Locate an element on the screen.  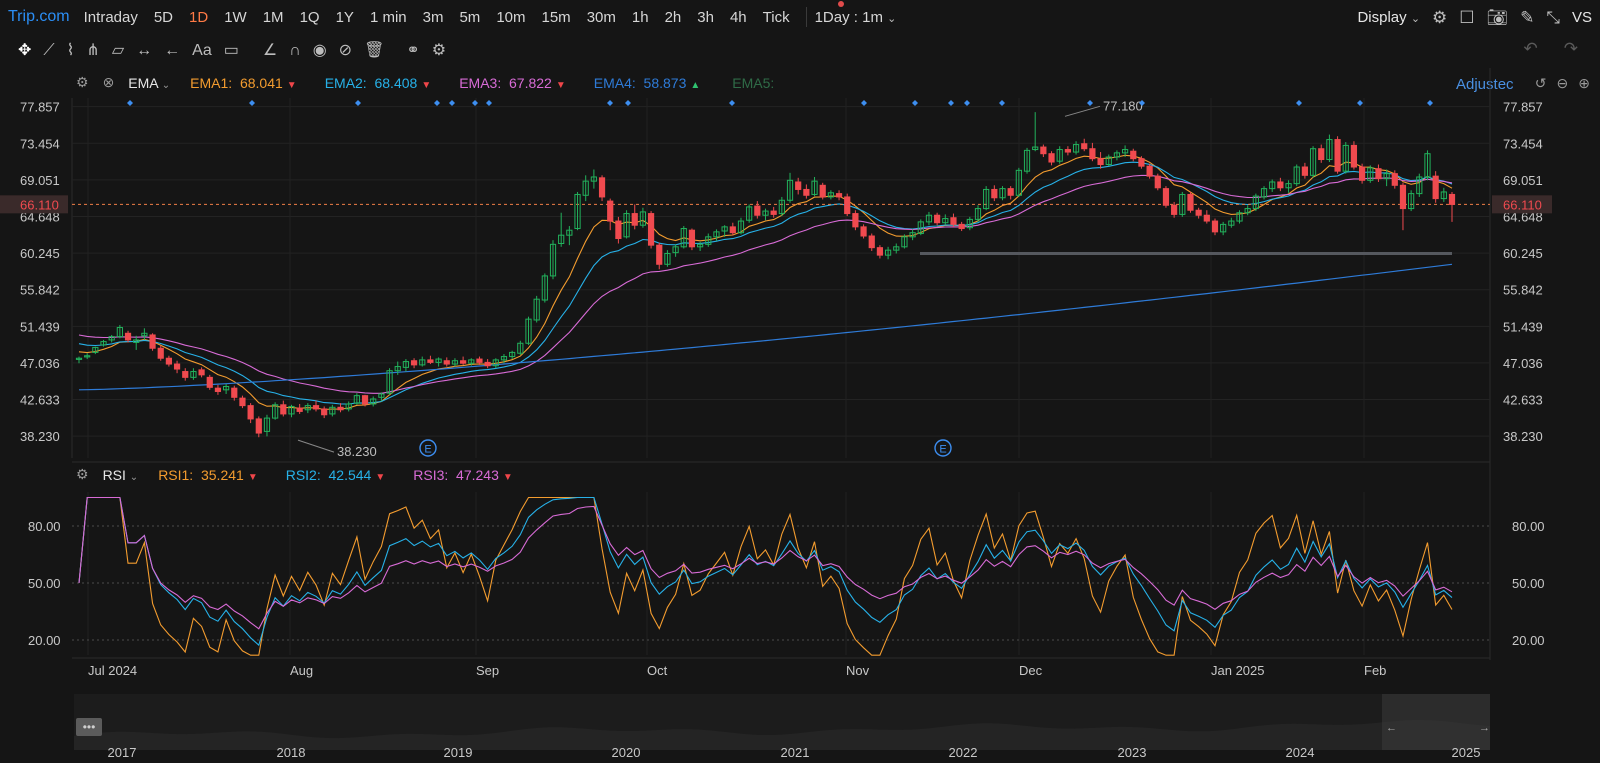
interval-tab-1m: 1M is located at coordinates (273, 17).